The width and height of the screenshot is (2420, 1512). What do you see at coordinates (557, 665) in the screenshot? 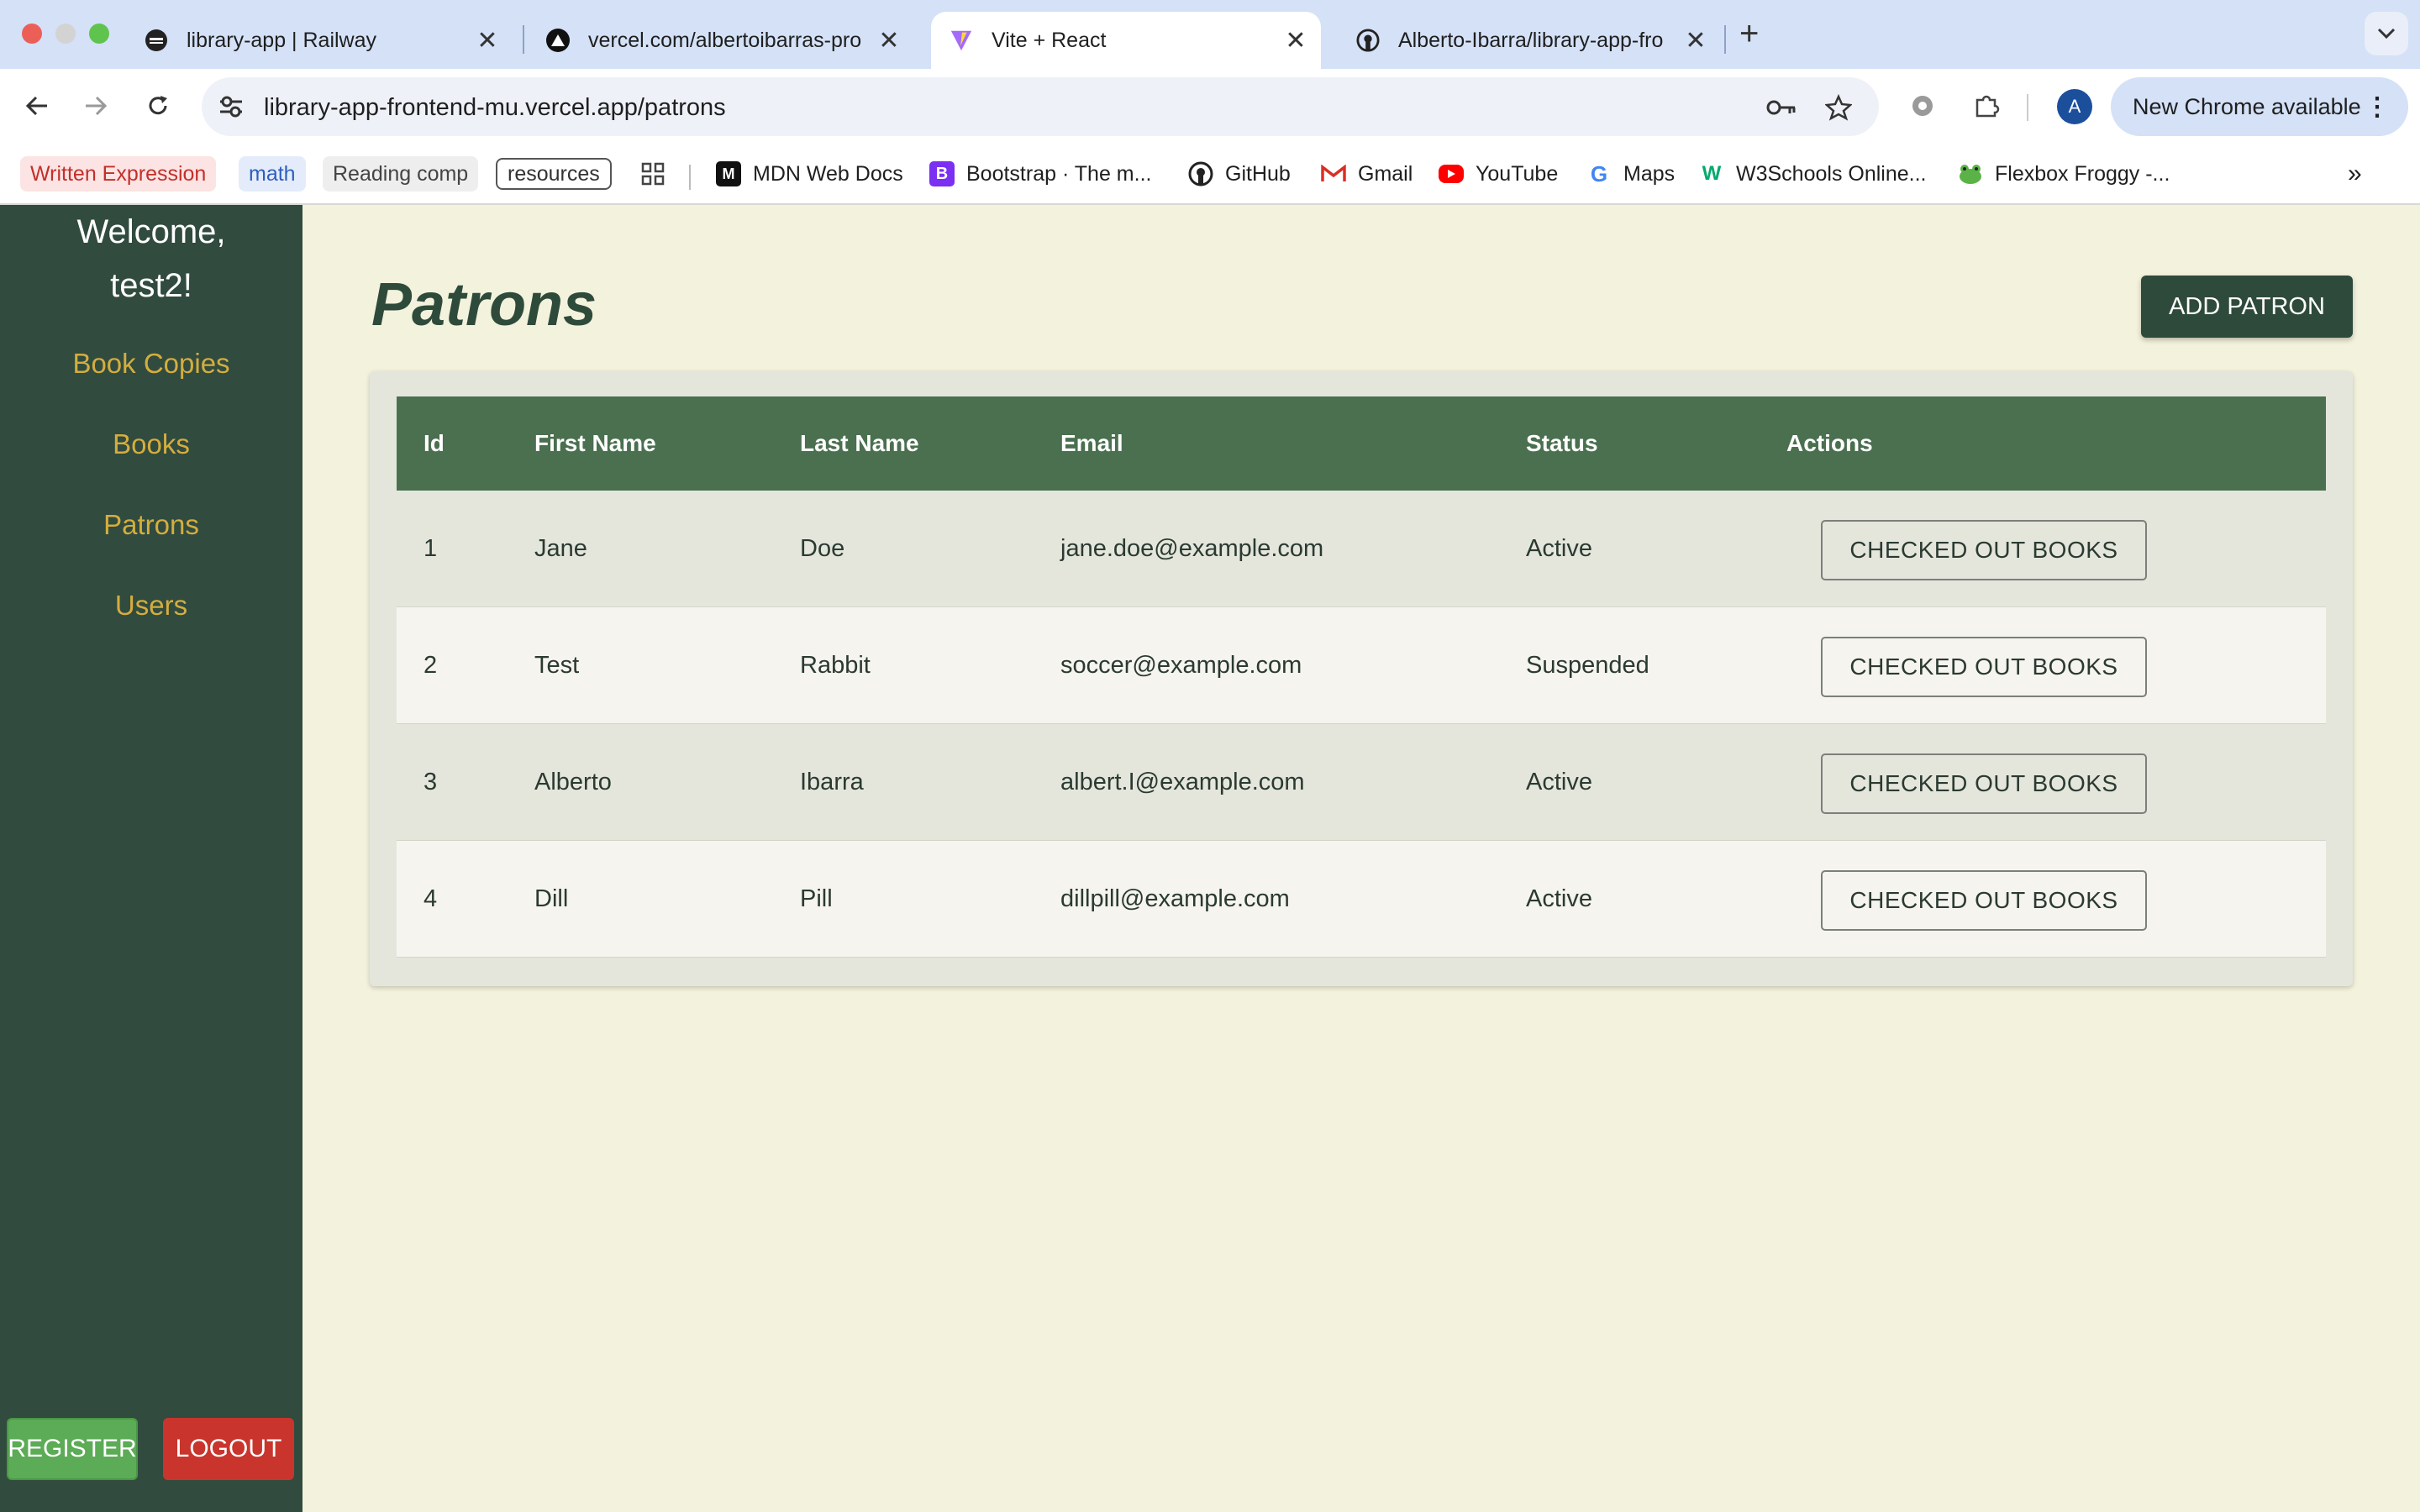
I see `cell-first-name: Test` at bounding box center [557, 665].